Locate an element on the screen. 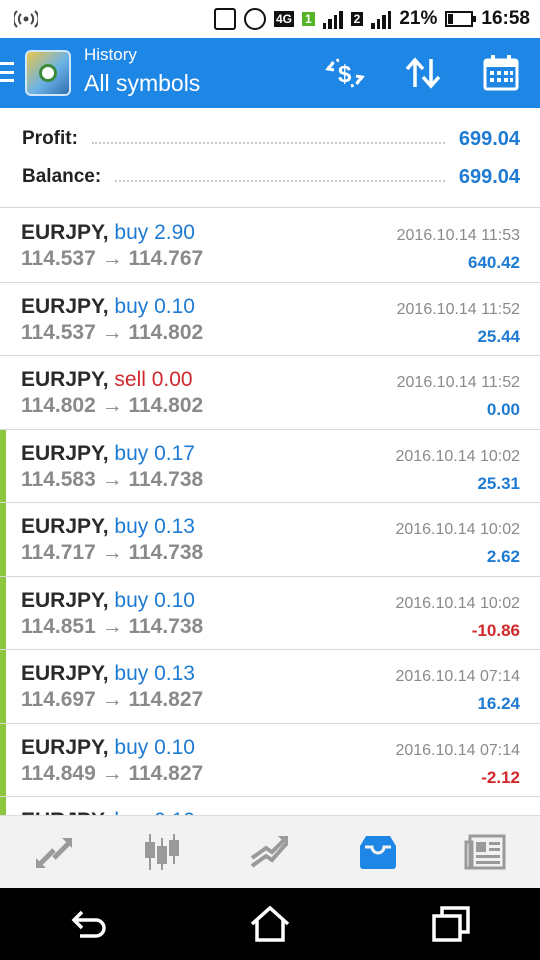 The height and width of the screenshot is (960, 540). nav-quotes is located at coordinates (54, 852).